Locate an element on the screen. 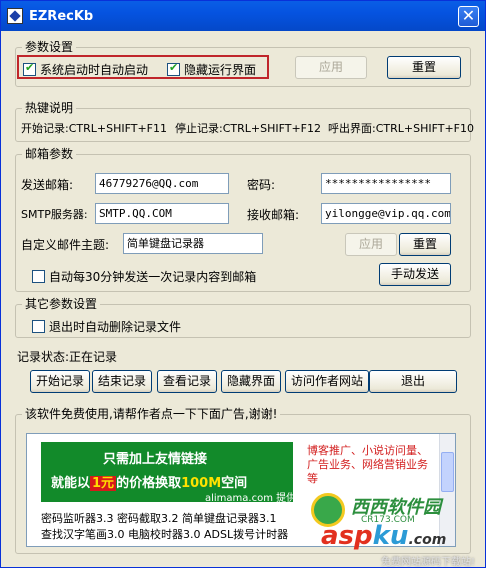  hotkeys-group-title: 热键说明 is located at coordinates (49, 108).